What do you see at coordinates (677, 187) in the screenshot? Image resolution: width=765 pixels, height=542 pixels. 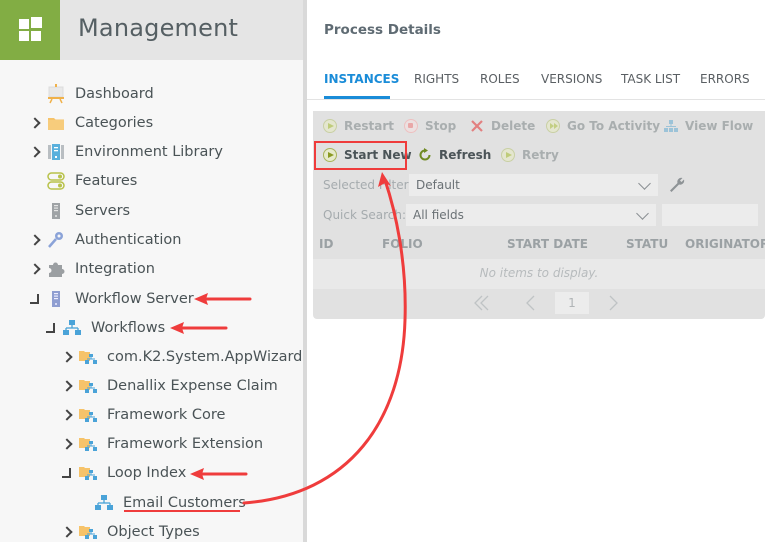 I see `wrench-icon` at bounding box center [677, 187].